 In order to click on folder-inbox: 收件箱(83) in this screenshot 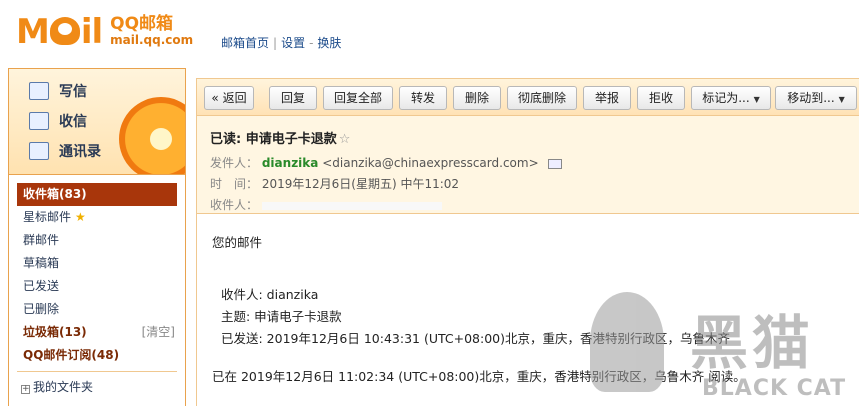, I will do `click(97, 194)`.